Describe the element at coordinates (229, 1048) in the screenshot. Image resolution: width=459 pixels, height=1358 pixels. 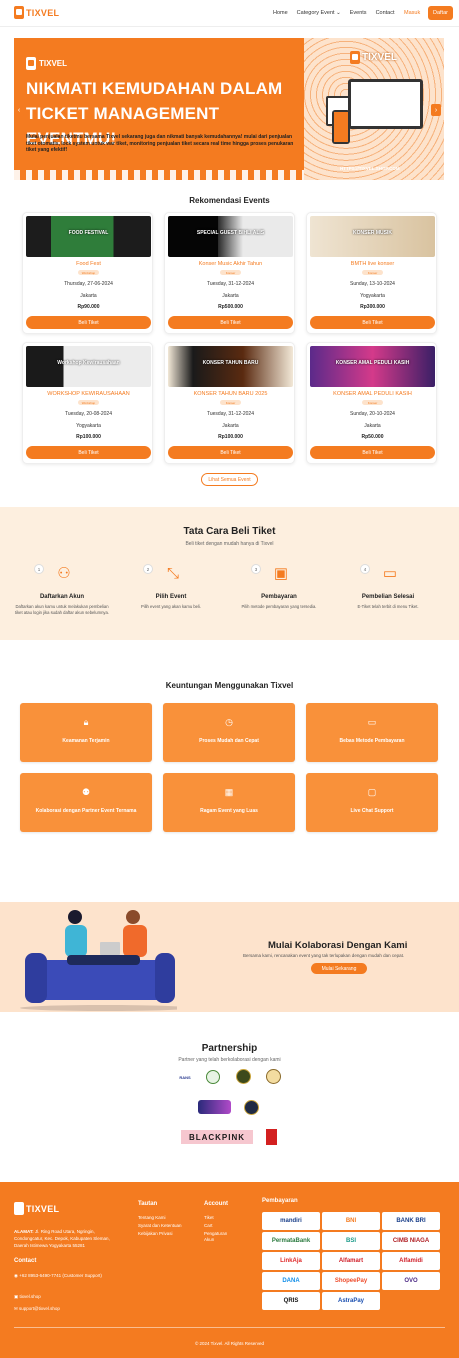
I see `partnership-title: Partnership` at that location.